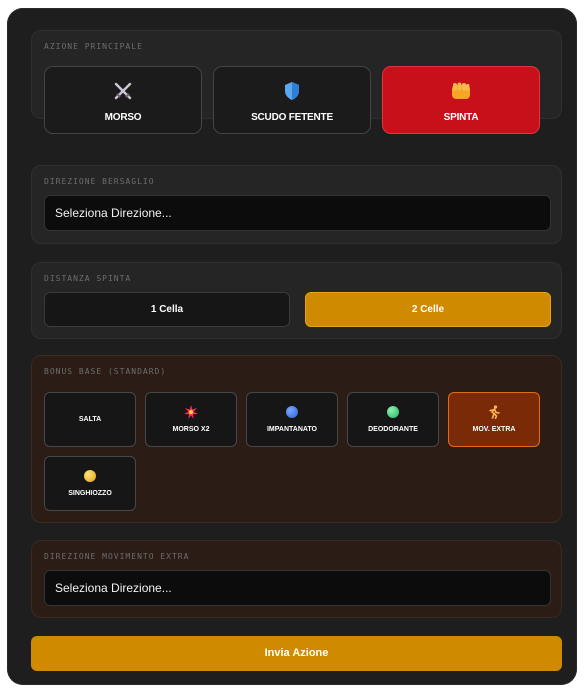 The height and width of the screenshot is (693, 584). Describe the element at coordinates (167, 309) in the screenshot. I see `distance-option-1-cella: 1 Cella` at that location.